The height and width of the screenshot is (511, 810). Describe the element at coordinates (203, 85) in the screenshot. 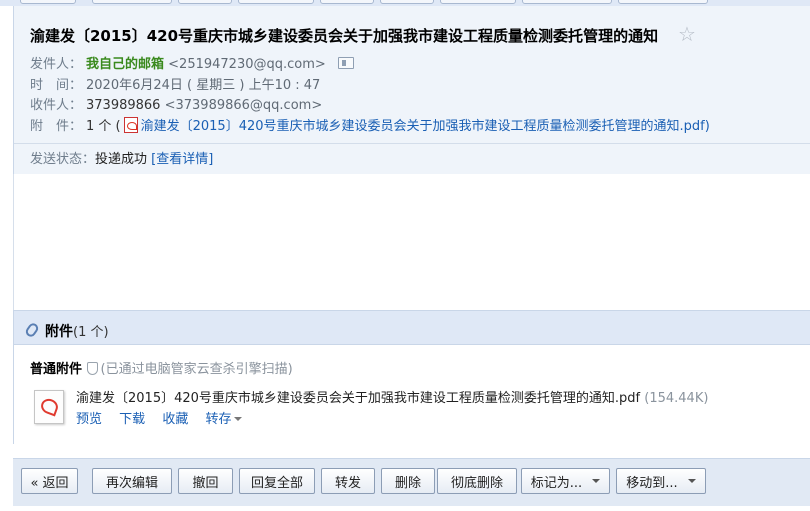

I see `time-value: 2020年6月24日 ( 星期三 ) 上午10 : 47` at that location.